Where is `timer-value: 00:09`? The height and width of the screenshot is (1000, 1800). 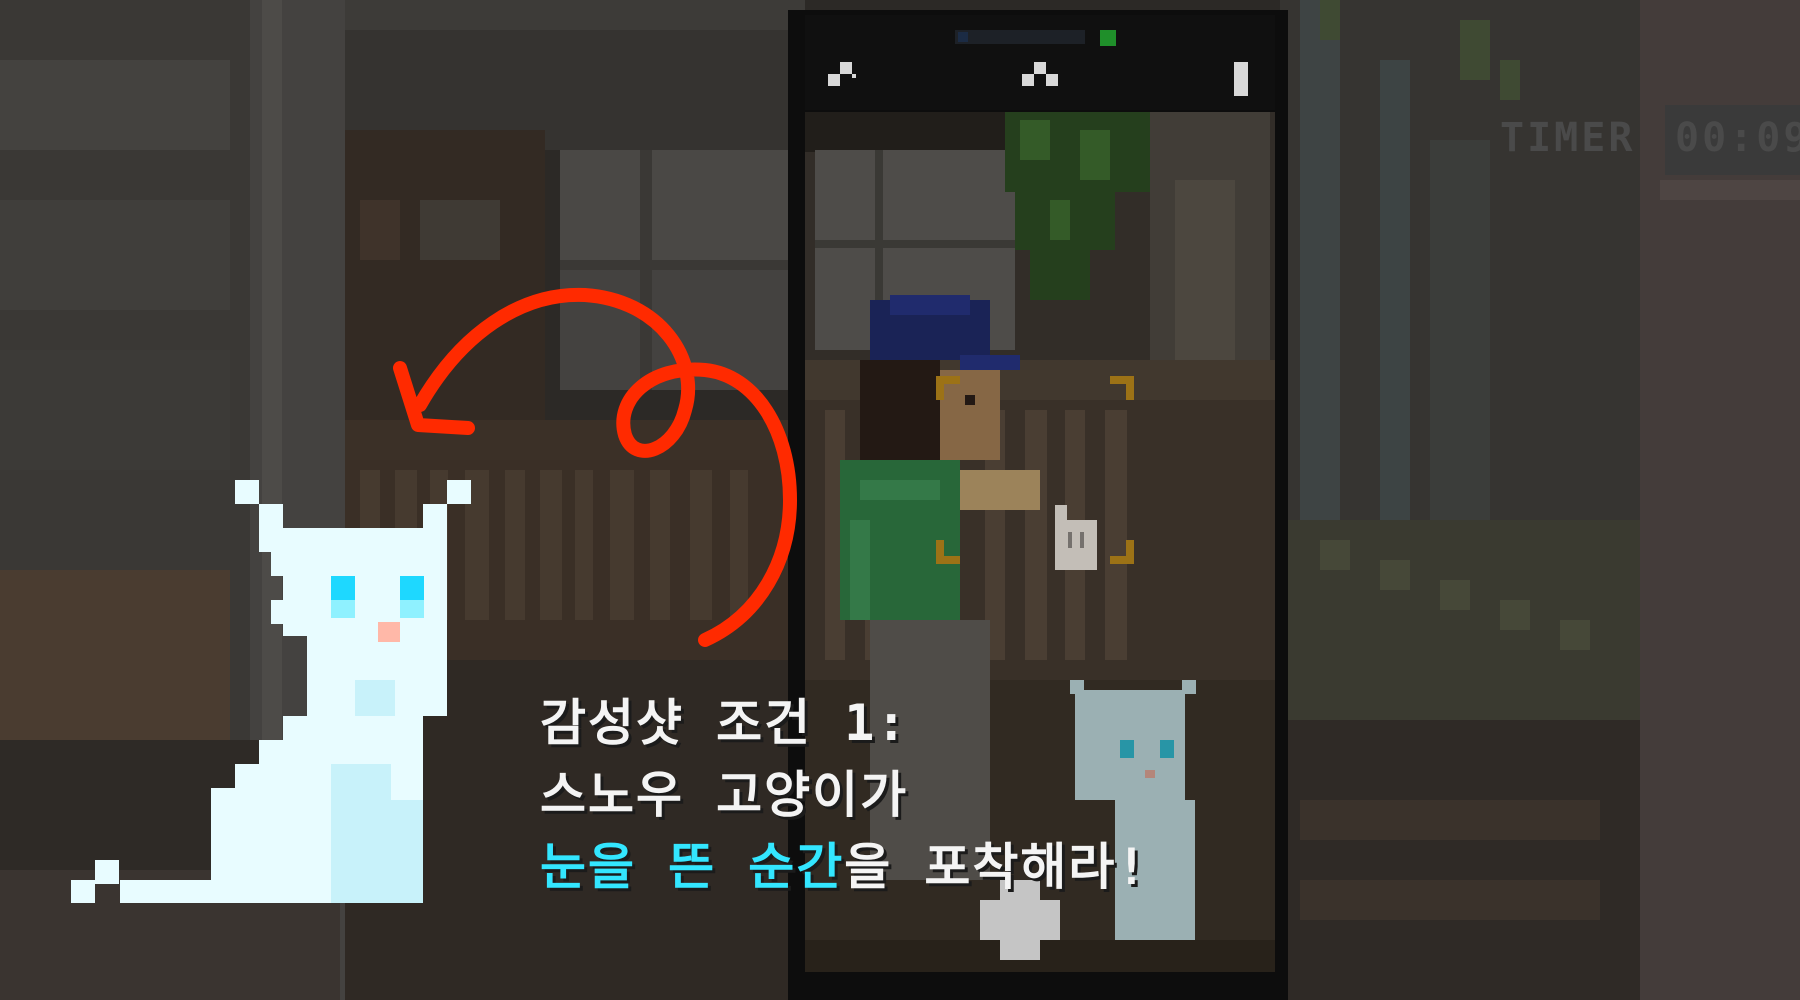
timer-value: 00:09 is located at coordinates (1737, 138).